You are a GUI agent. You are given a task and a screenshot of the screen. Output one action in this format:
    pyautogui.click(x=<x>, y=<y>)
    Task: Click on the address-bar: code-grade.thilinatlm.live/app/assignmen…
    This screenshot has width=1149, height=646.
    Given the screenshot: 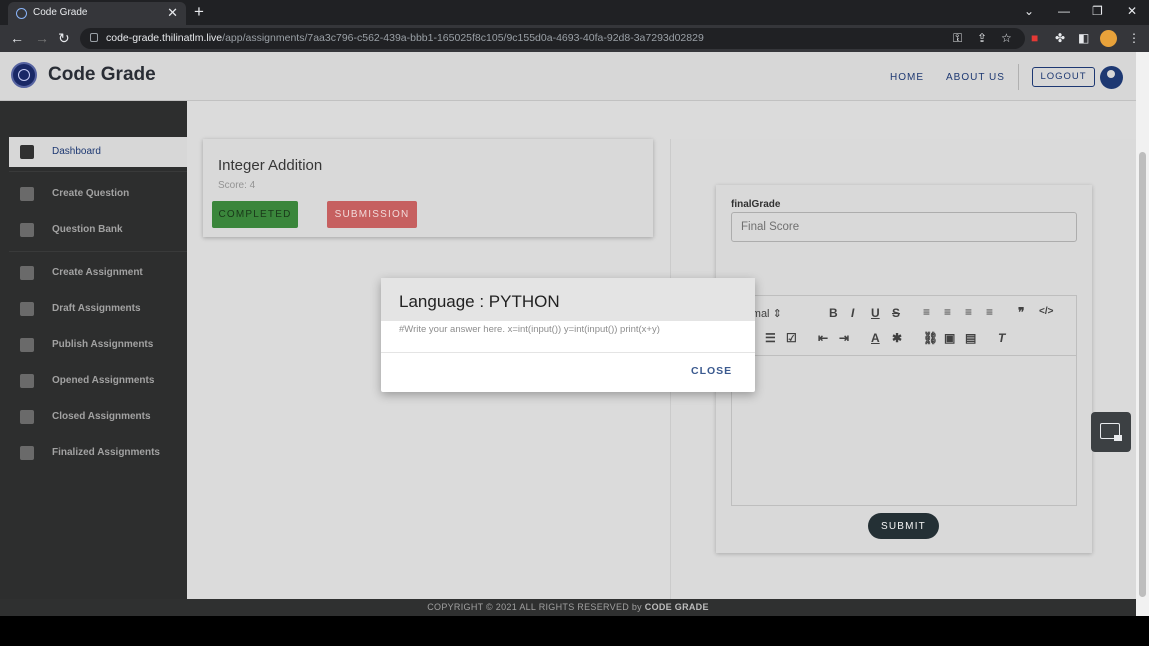 What is the action you would take?
    pyautogui.click(x=552, y=38)
    